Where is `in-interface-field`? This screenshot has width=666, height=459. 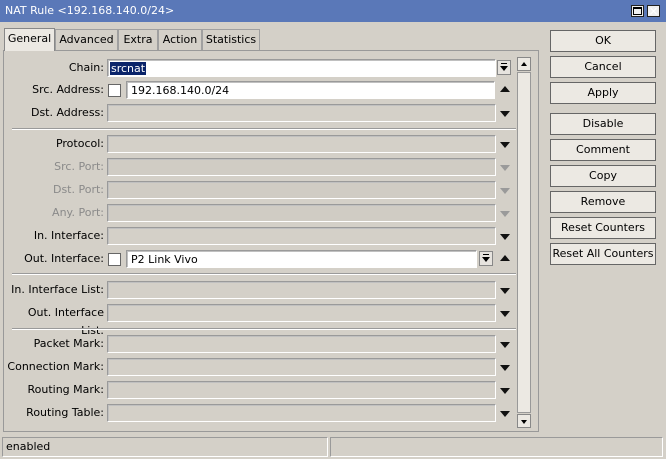 in-interface-field is located at coordinates (301, 236).